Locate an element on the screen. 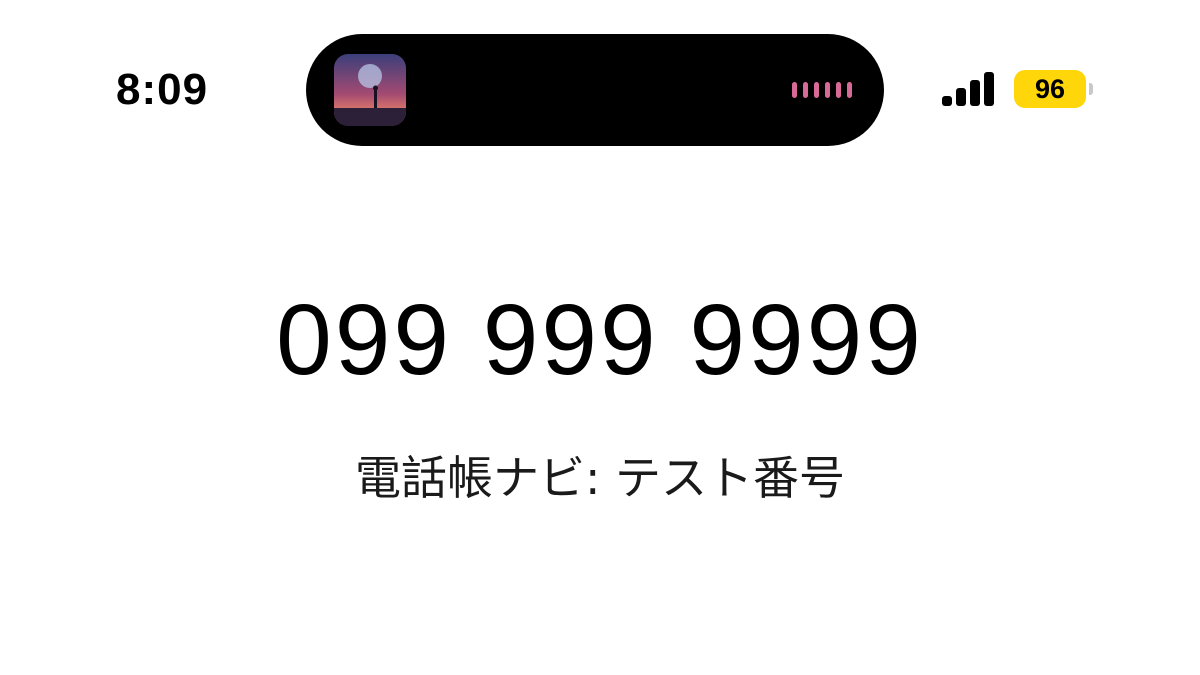 The width and height of the screenshot is (1200, 675). album-art-icon is located at coordinates (370, 90).